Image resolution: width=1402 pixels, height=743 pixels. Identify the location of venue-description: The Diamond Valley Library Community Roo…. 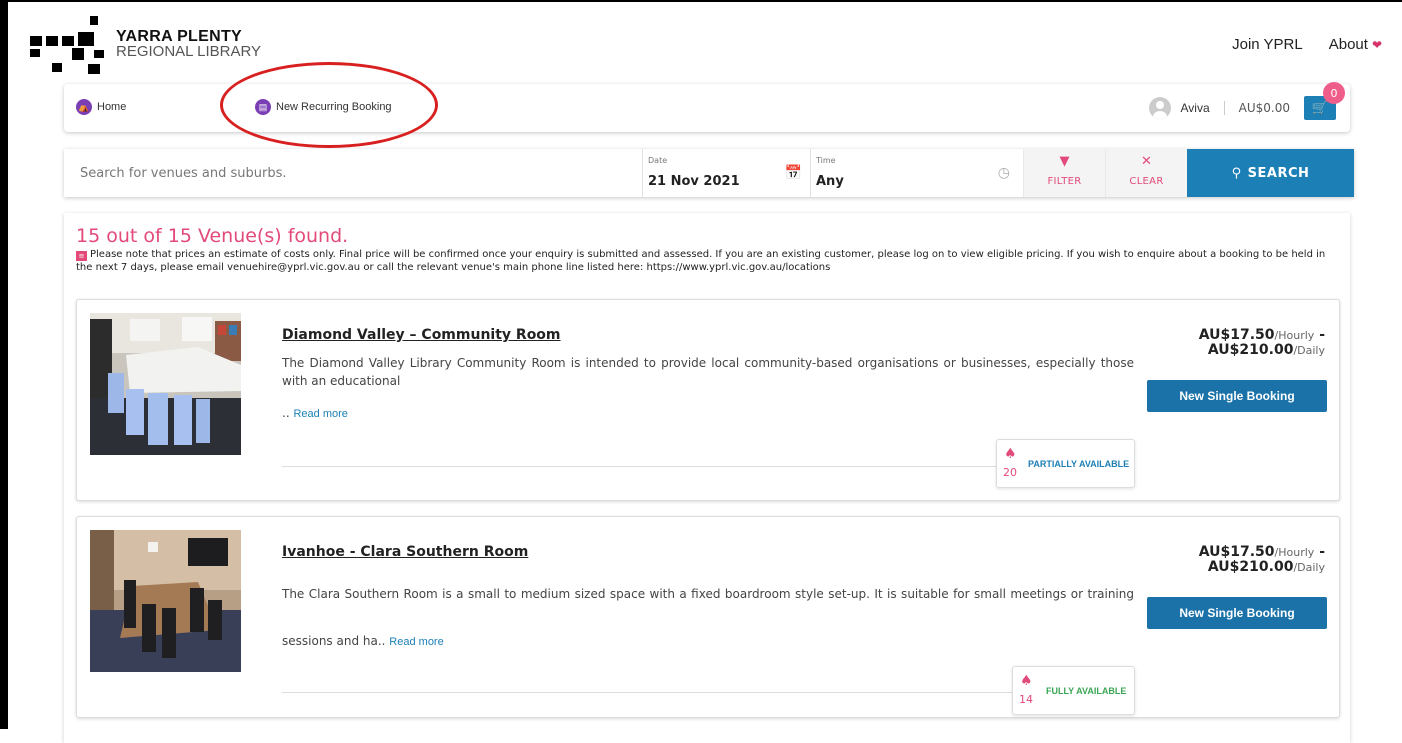
(708, 388).